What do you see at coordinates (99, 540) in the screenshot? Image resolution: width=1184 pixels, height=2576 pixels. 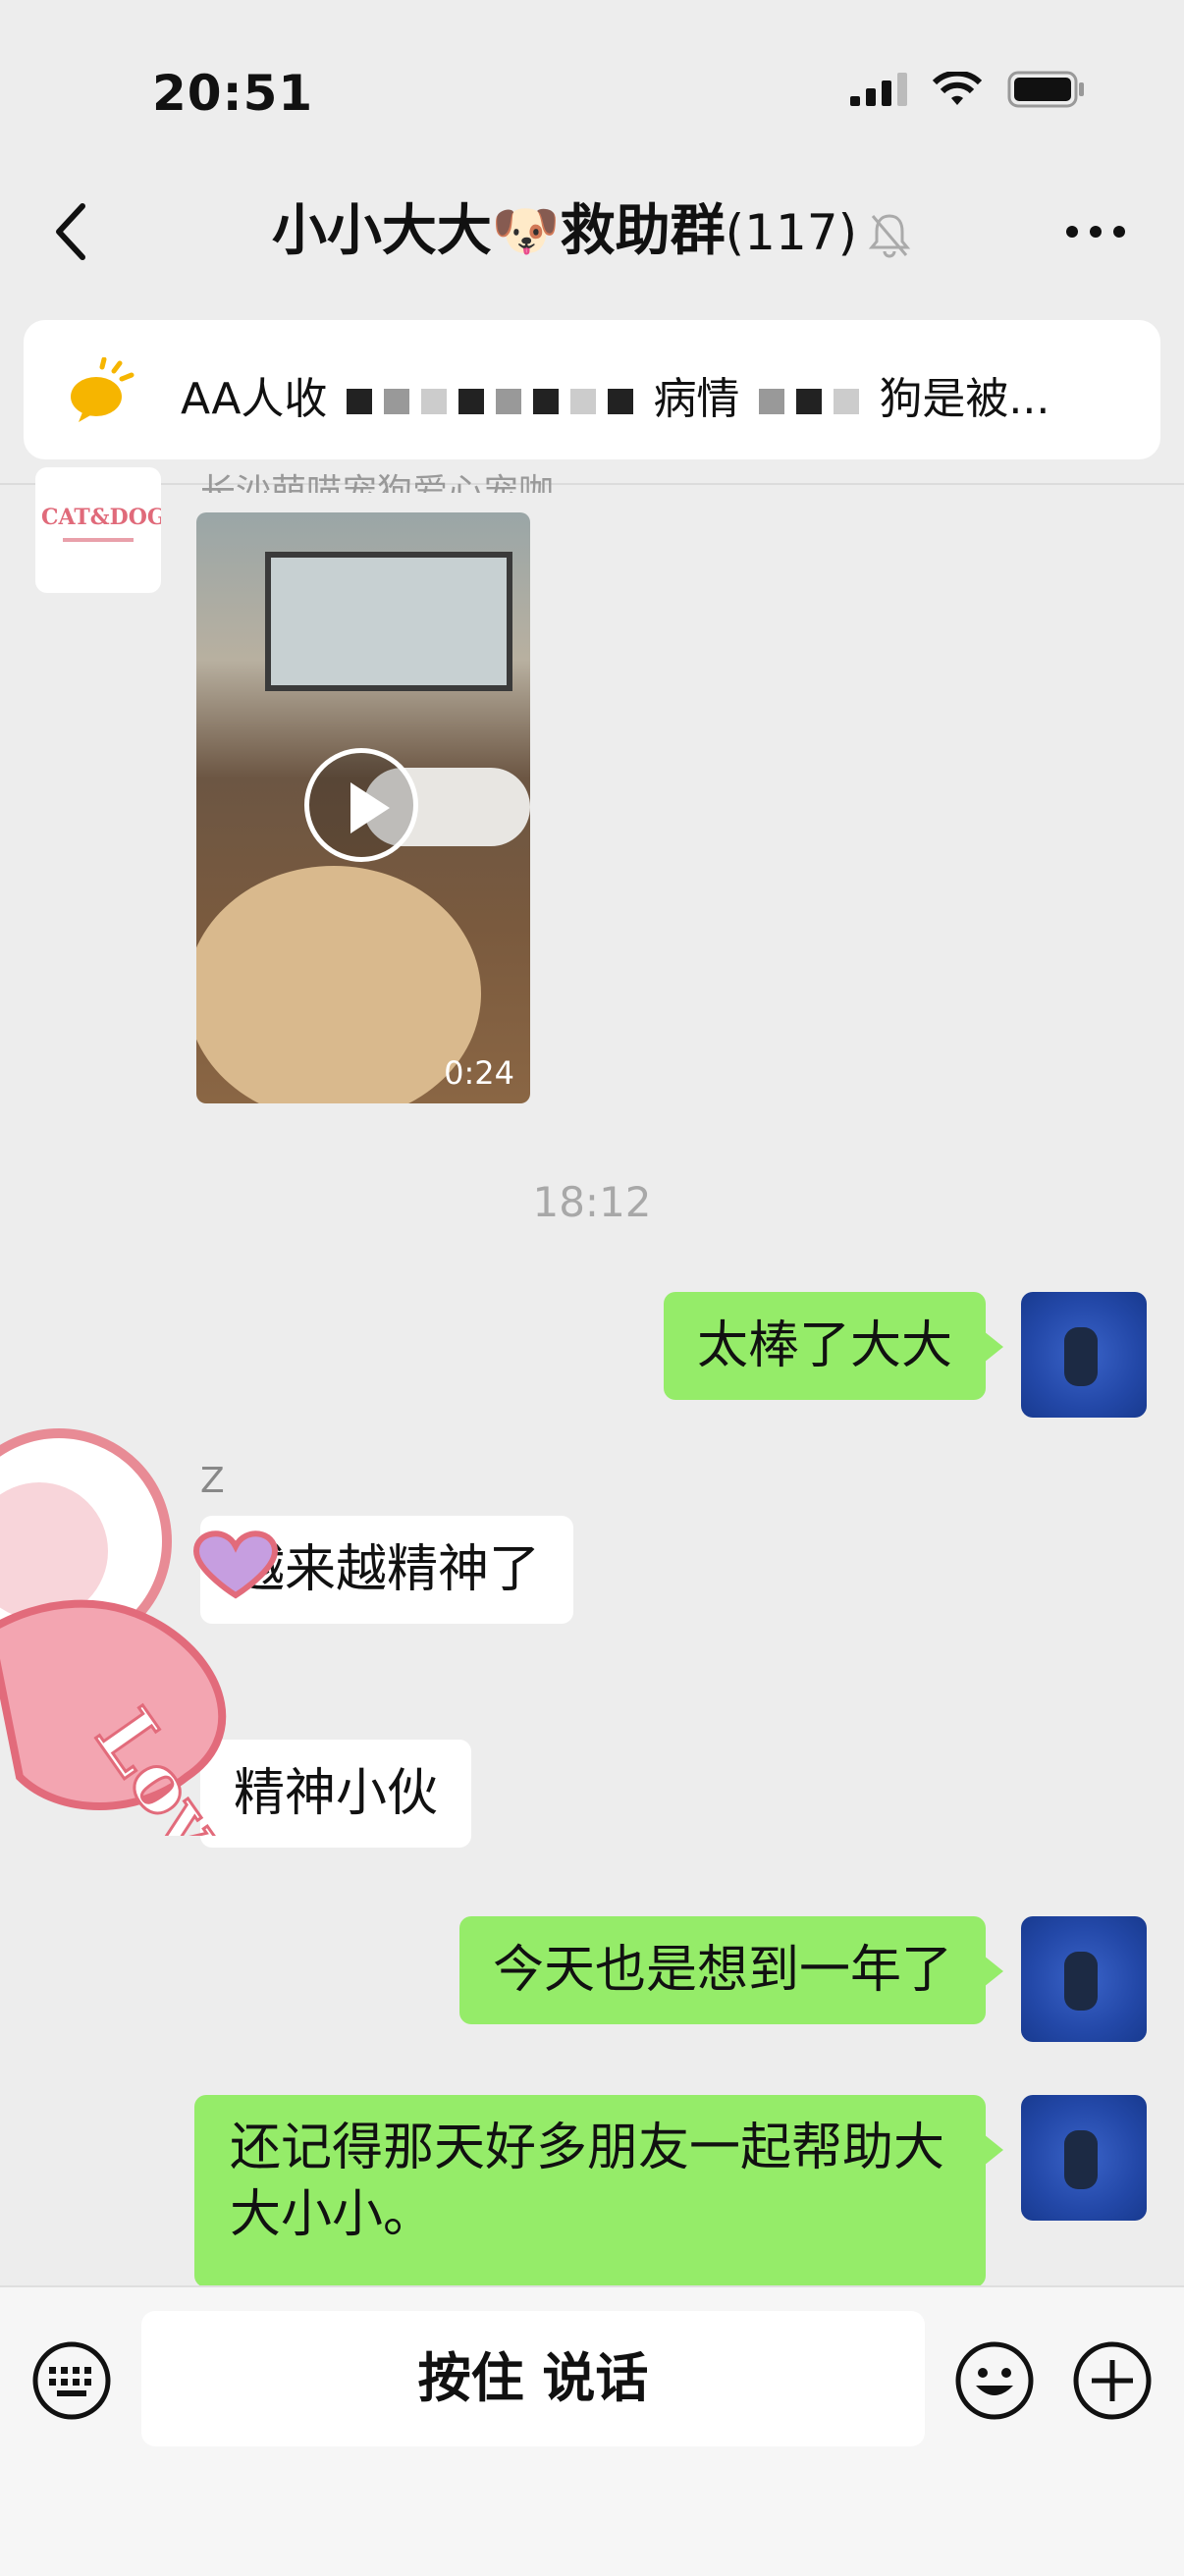 I see `avatar-logo-line` at bounding box center [99, 540].